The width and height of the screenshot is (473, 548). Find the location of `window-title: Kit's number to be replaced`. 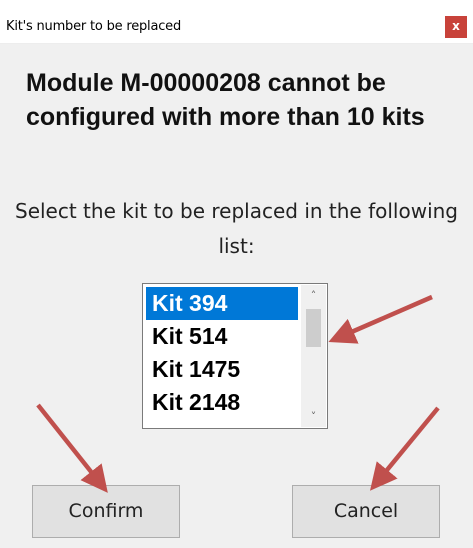

window-title: Kit's number to be replaced is located at coordinates (94, 26).